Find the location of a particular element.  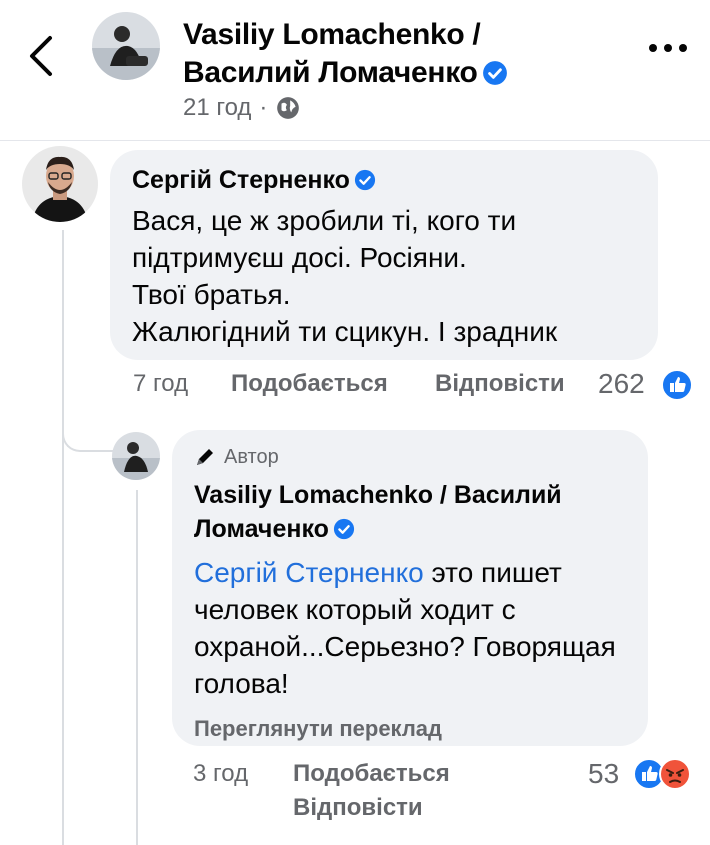

author-badge-label: Автор is located at coordinates (251, 456).